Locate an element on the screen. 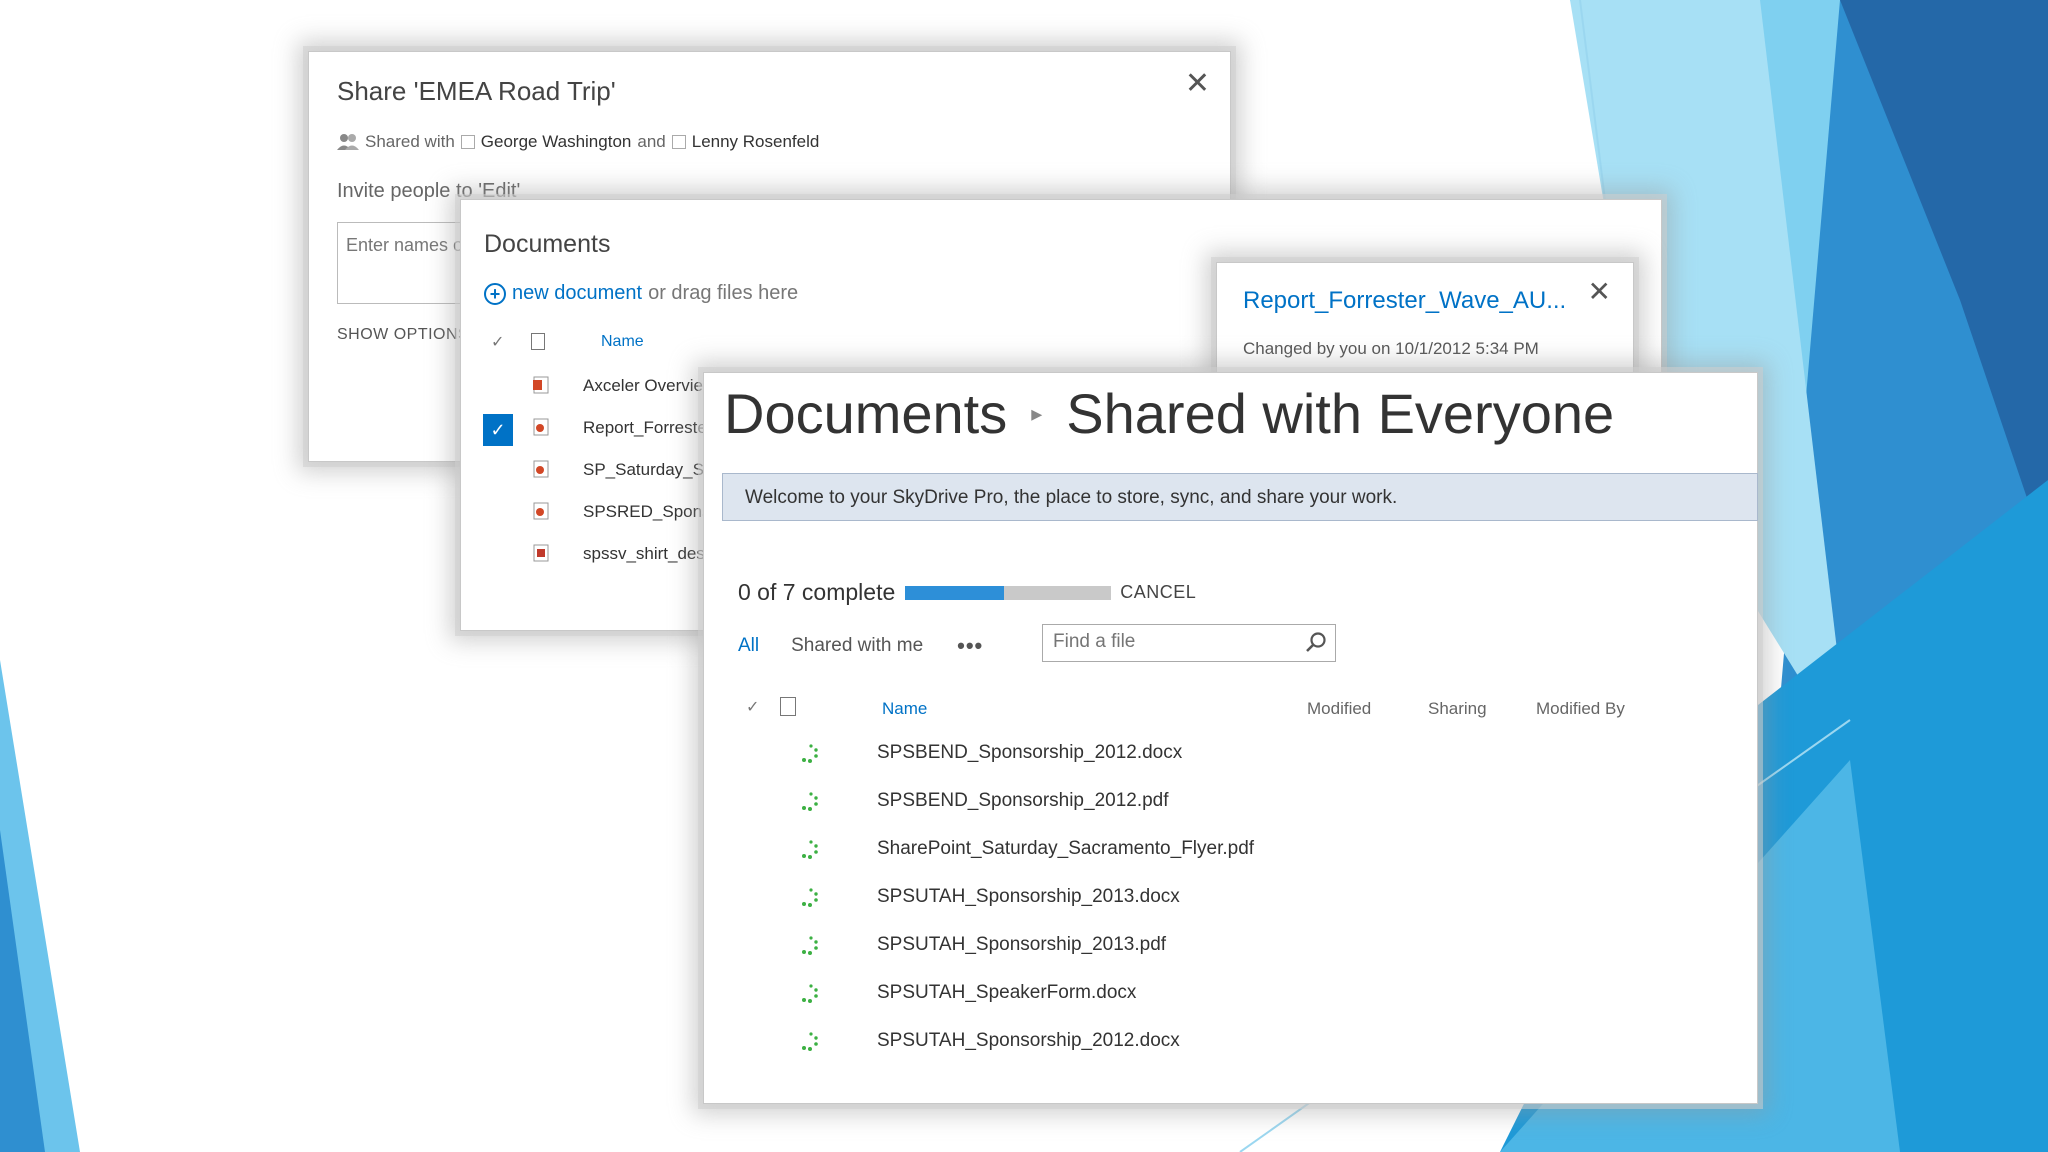  filter-all-tab: All is located at coordinates (748, 646).